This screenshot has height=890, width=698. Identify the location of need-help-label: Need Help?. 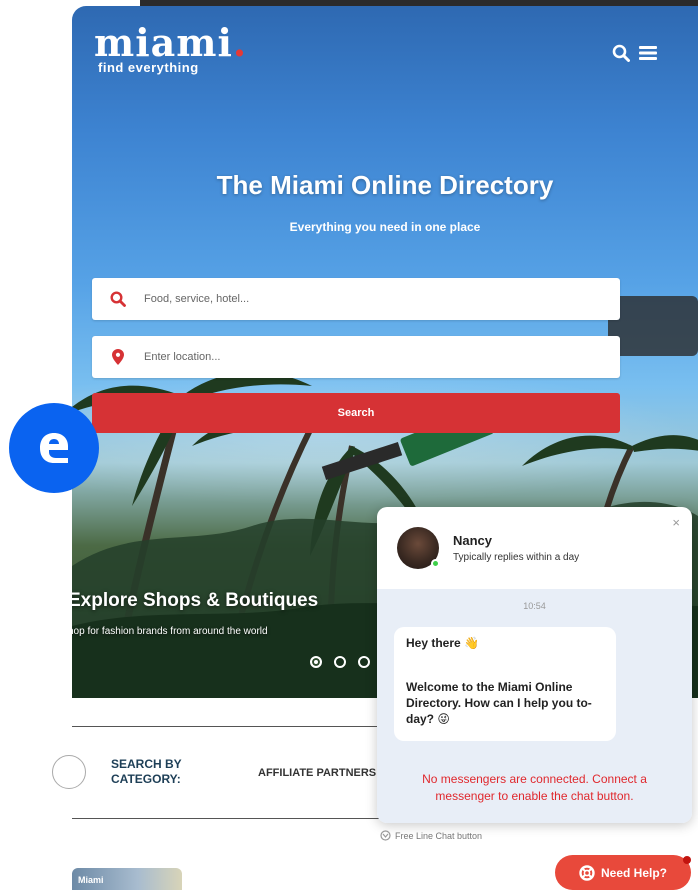
(633, 872).